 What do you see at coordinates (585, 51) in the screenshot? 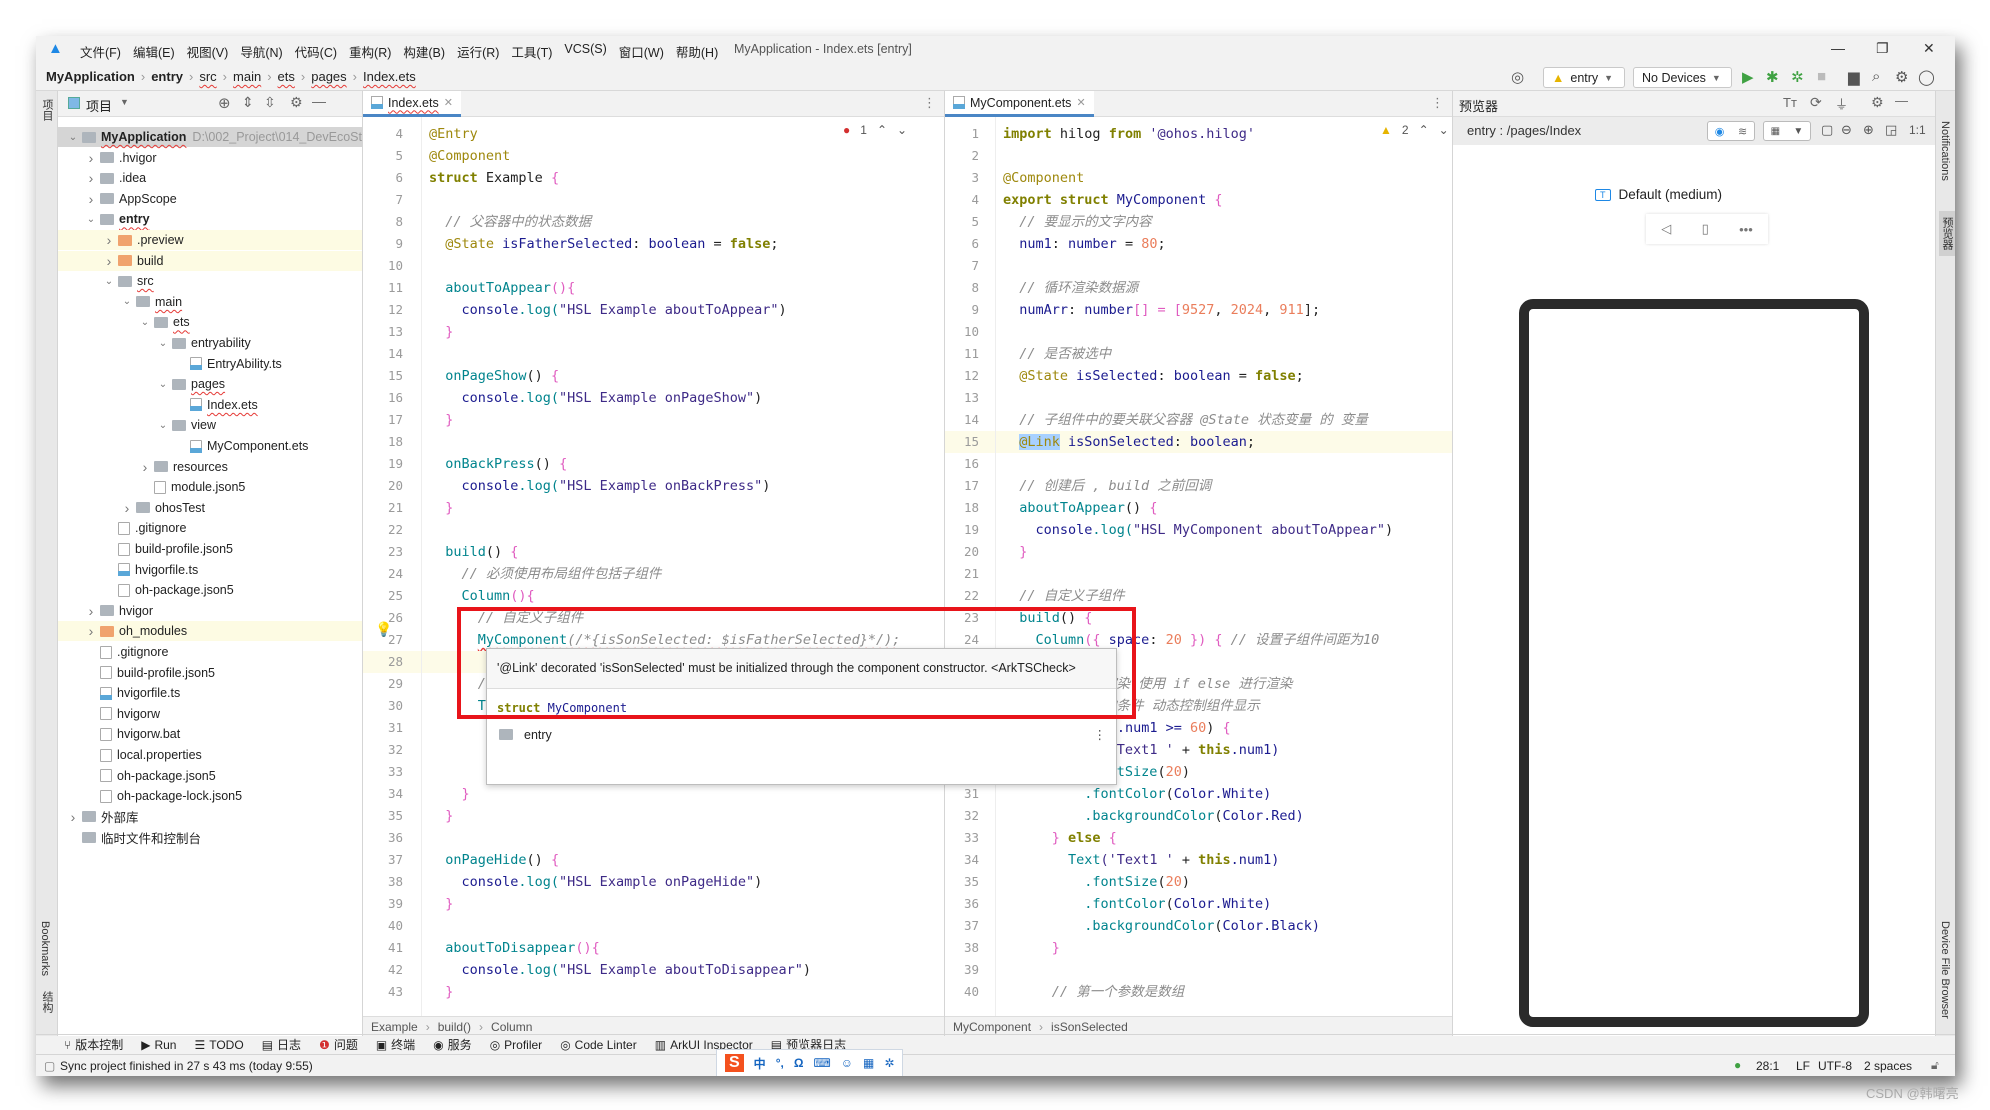
I see `menu-item: VCS(S)` at bounding box center [585, 51].